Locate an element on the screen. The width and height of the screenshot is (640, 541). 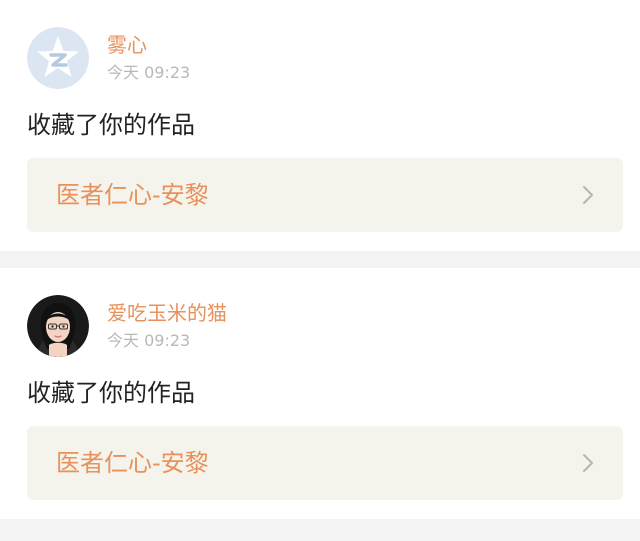
username: 爱吃玉米的猫 is located at coordinates (167, 313).